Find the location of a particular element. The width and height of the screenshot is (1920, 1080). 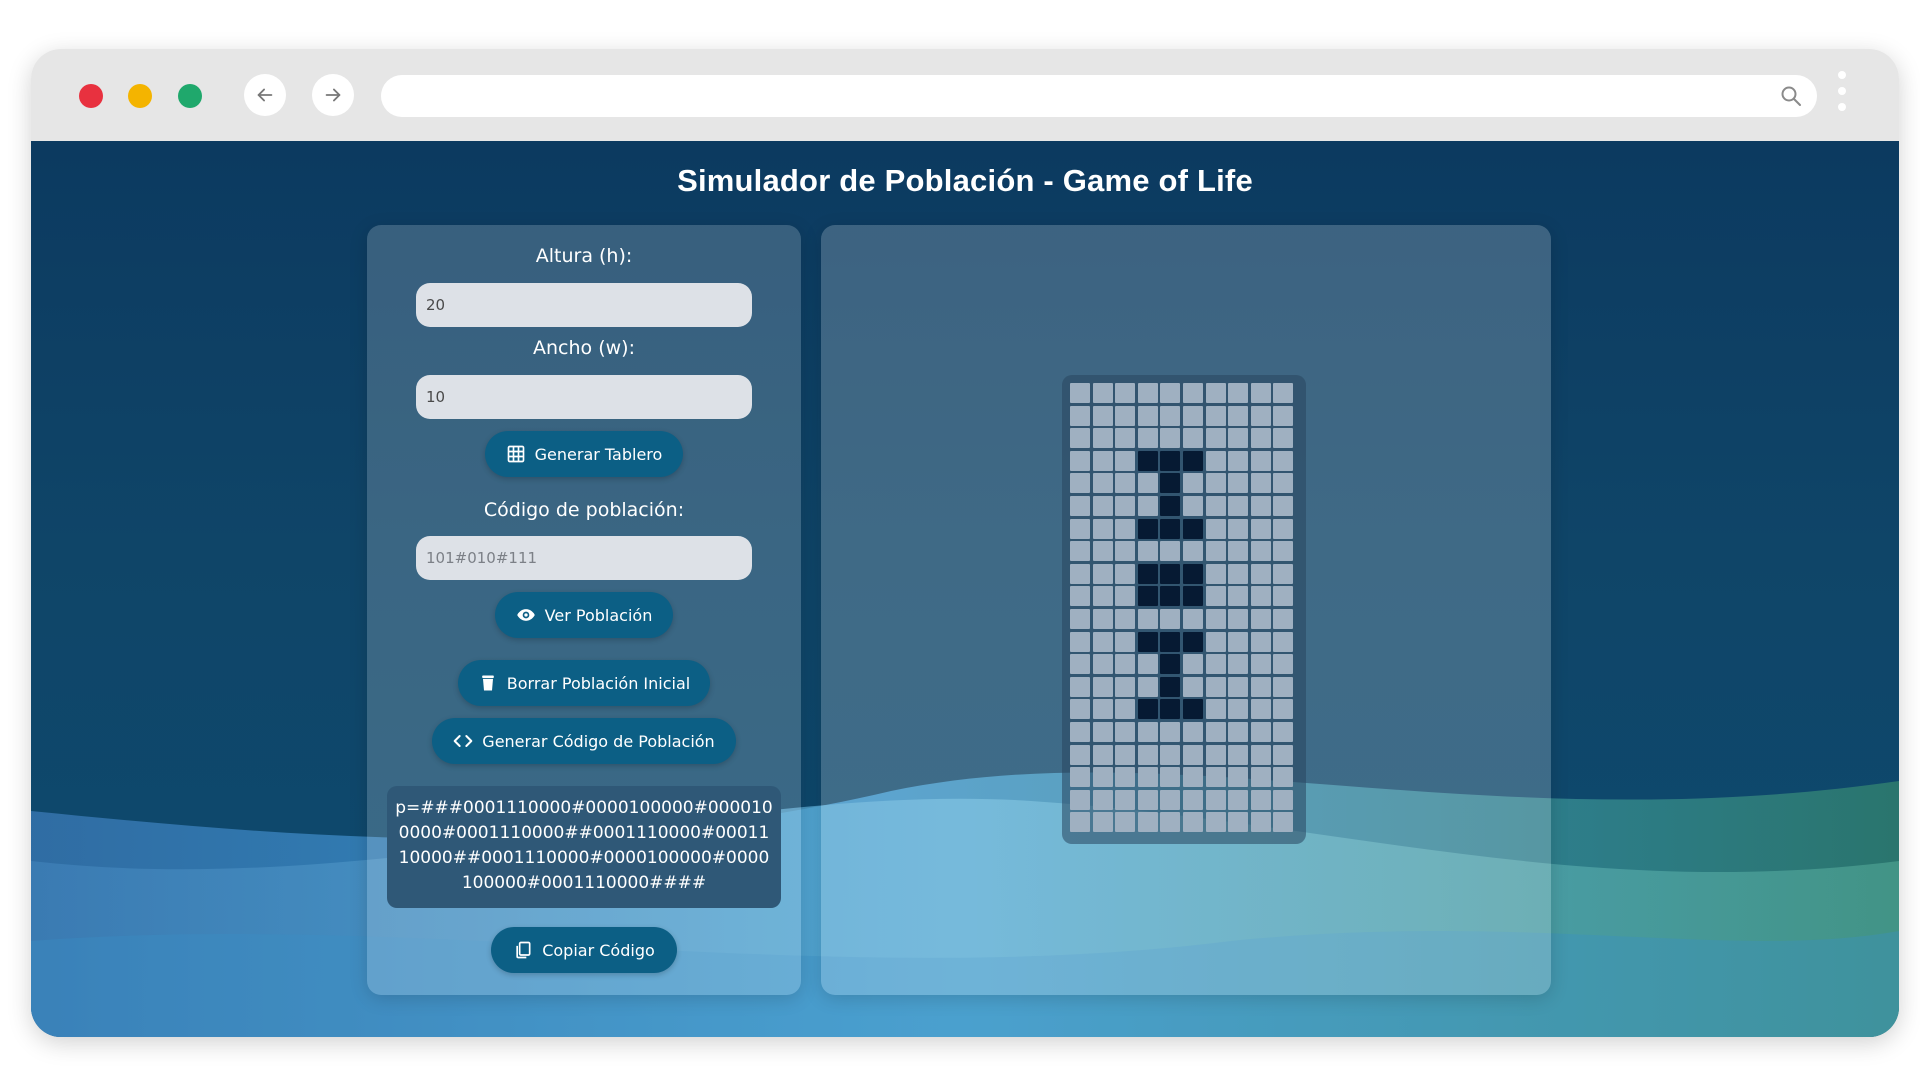

maximize-window-dot is located at coordinates (190, 96).